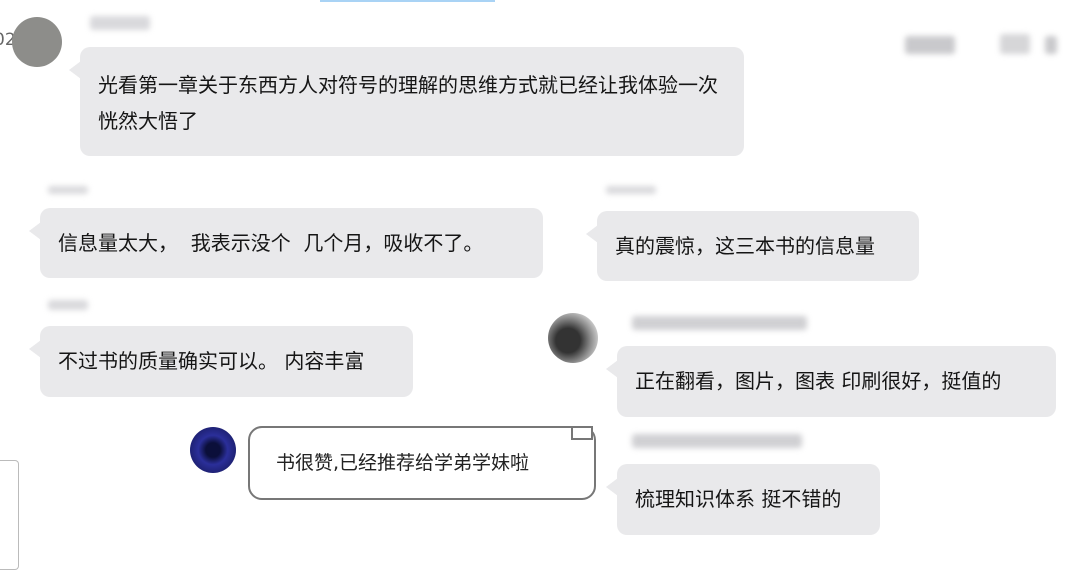 This screenshot has height=570, width=1080. What do you see at coordinates (403, 463) in the screenshot?
I see `message-text: 书很赞,已经推荐给学弟学妹啦` at bounding box center [403, 463].